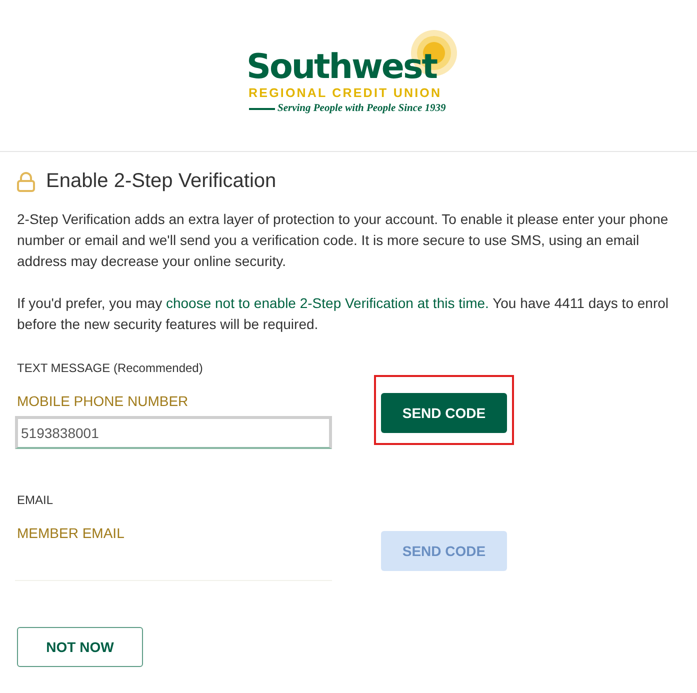 This screenshot has height=693, width=697. I want to click on page-heading: Enable 2-Step Verification, so click(161, 181).